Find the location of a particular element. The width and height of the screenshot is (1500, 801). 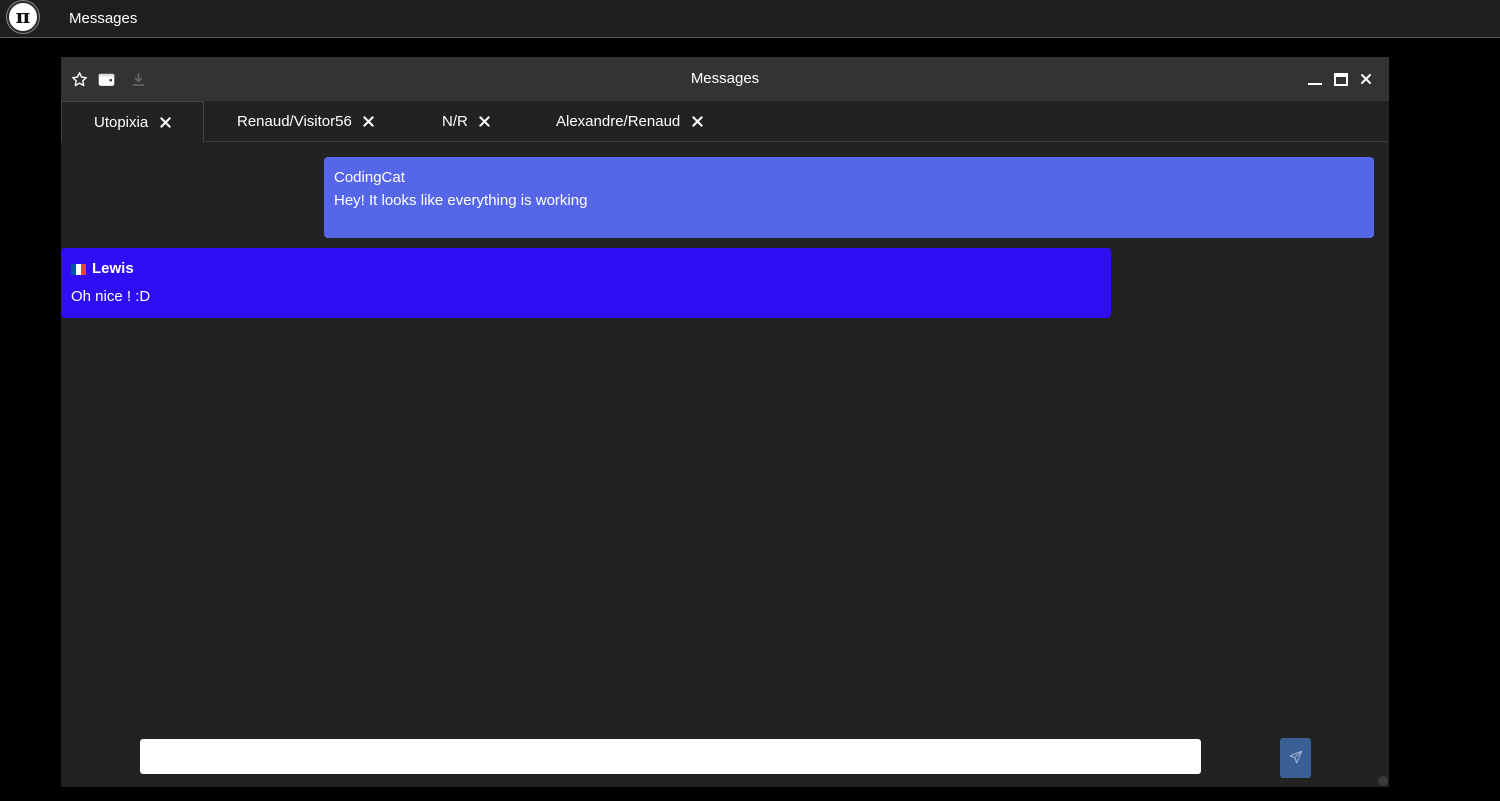

tab-label: Alexandre/Renaud is located at coordinates (618, 121).